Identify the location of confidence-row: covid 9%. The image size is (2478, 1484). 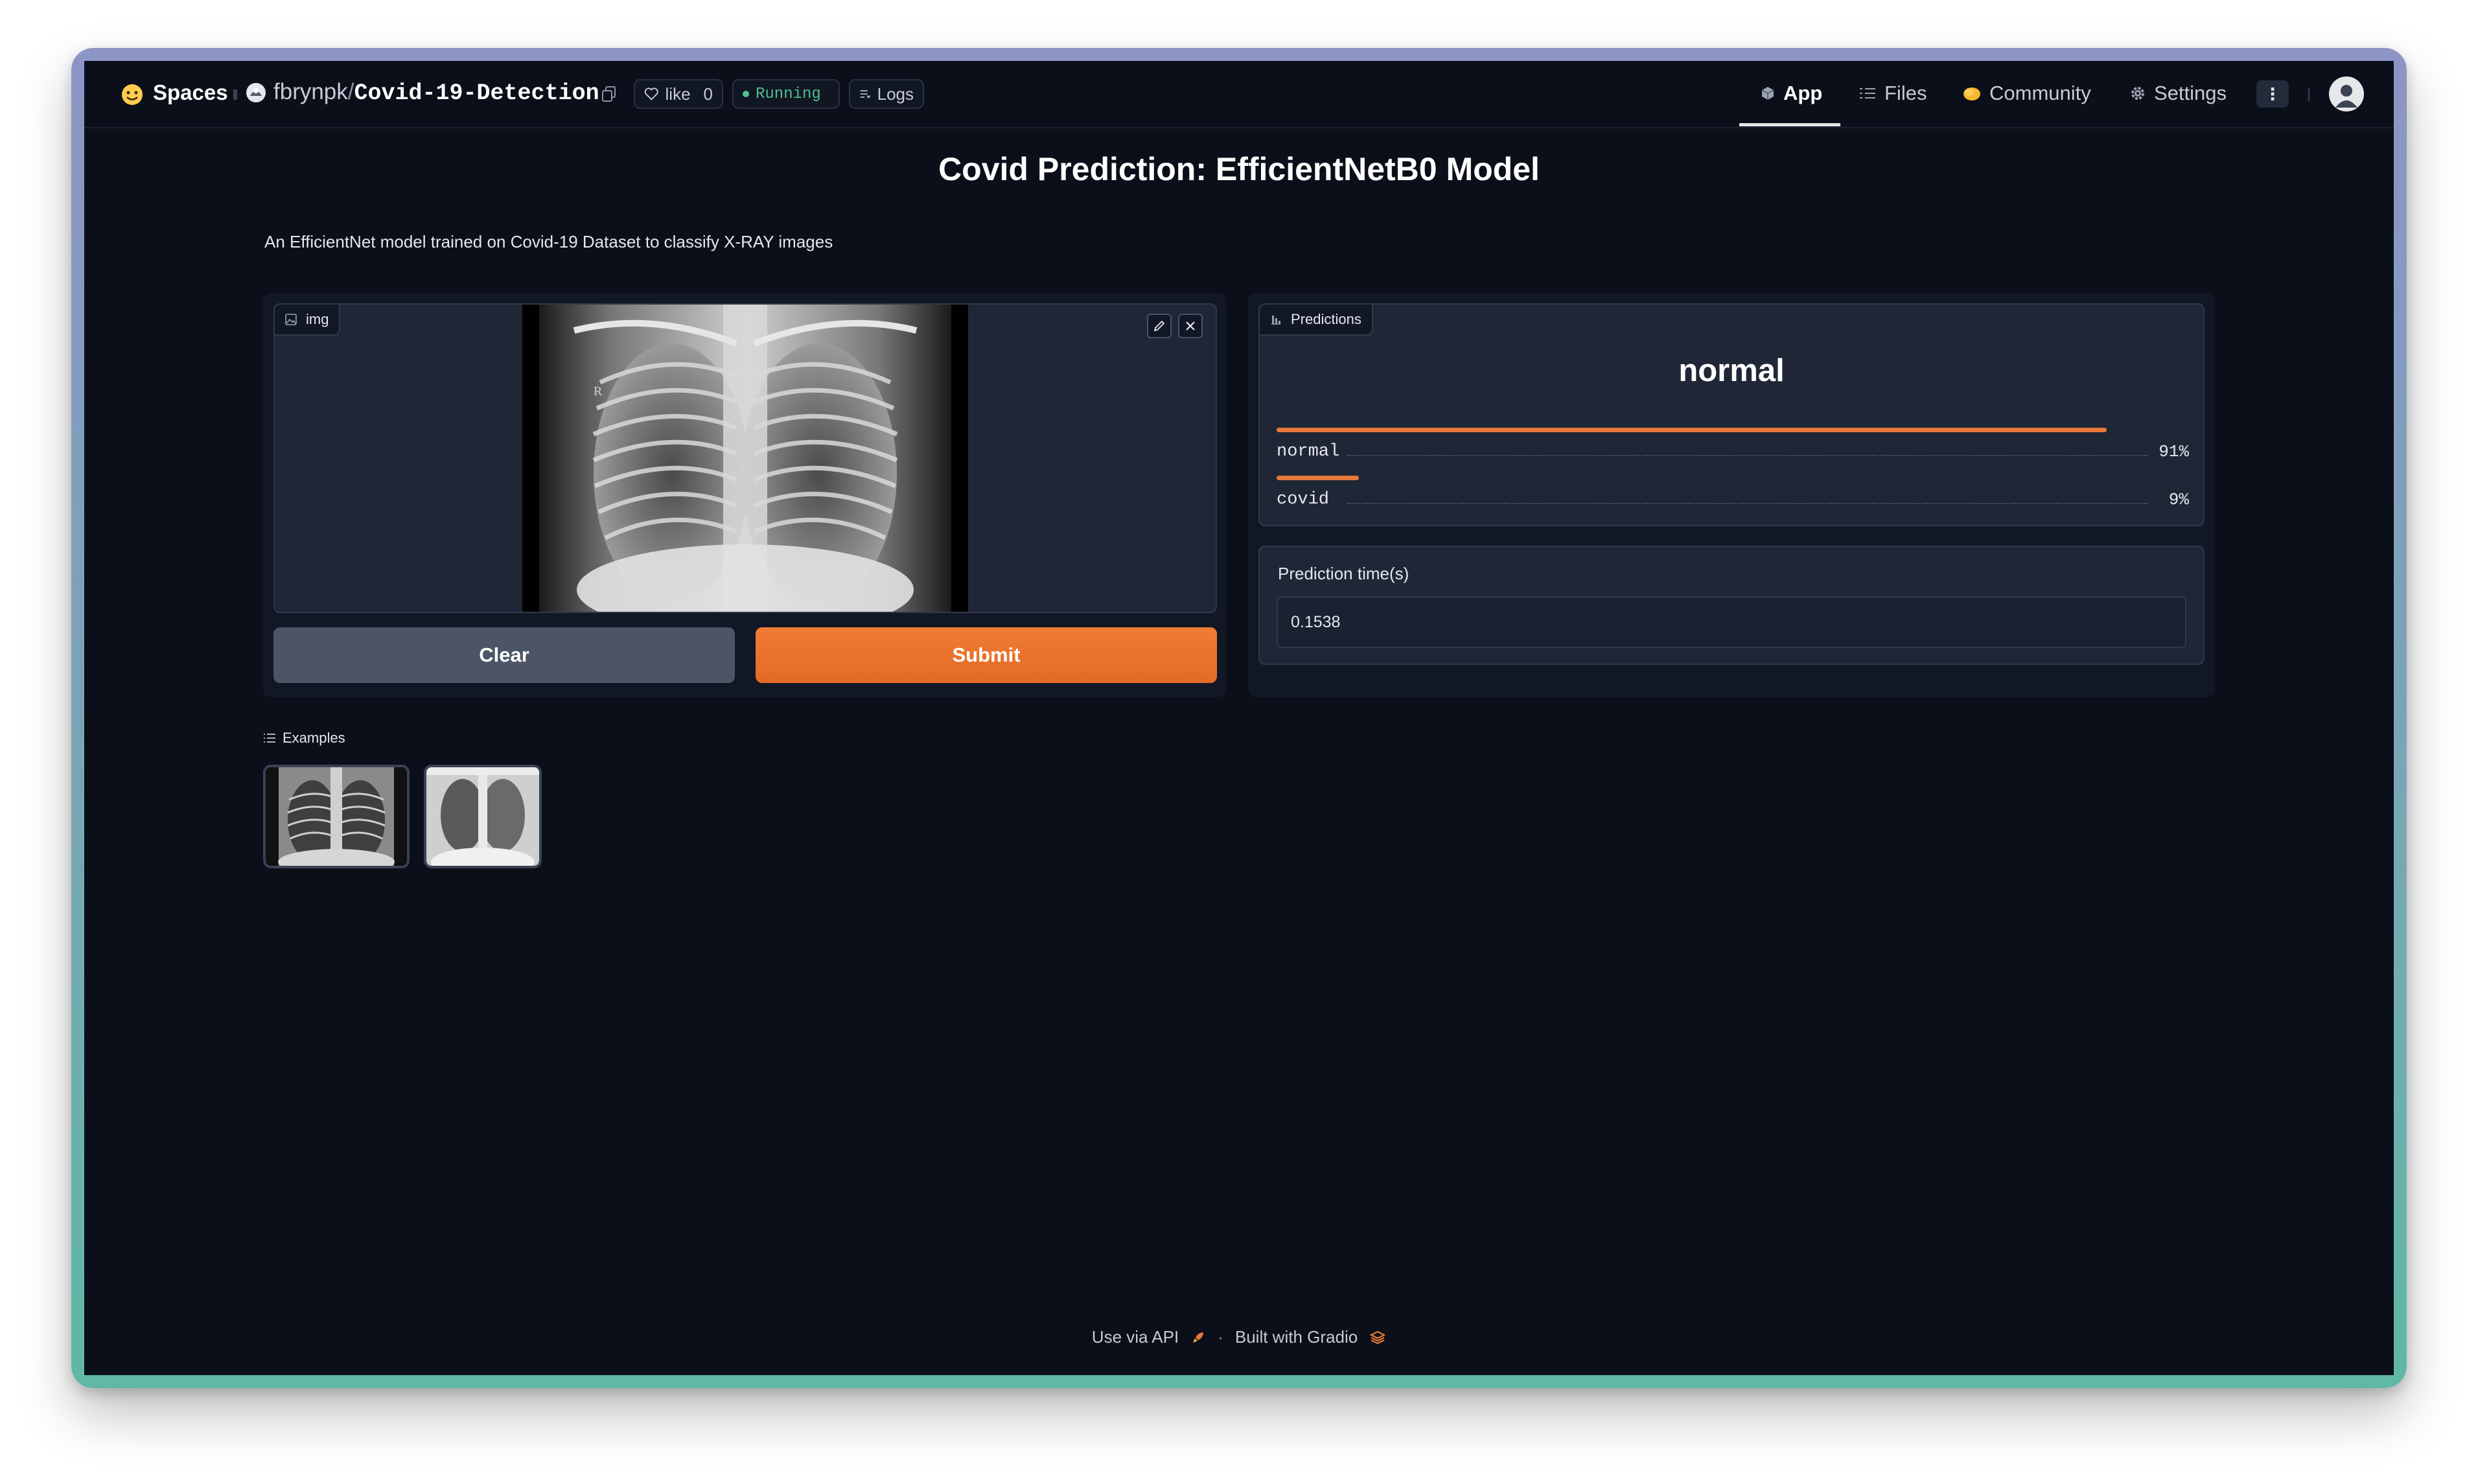
(1733, 495).